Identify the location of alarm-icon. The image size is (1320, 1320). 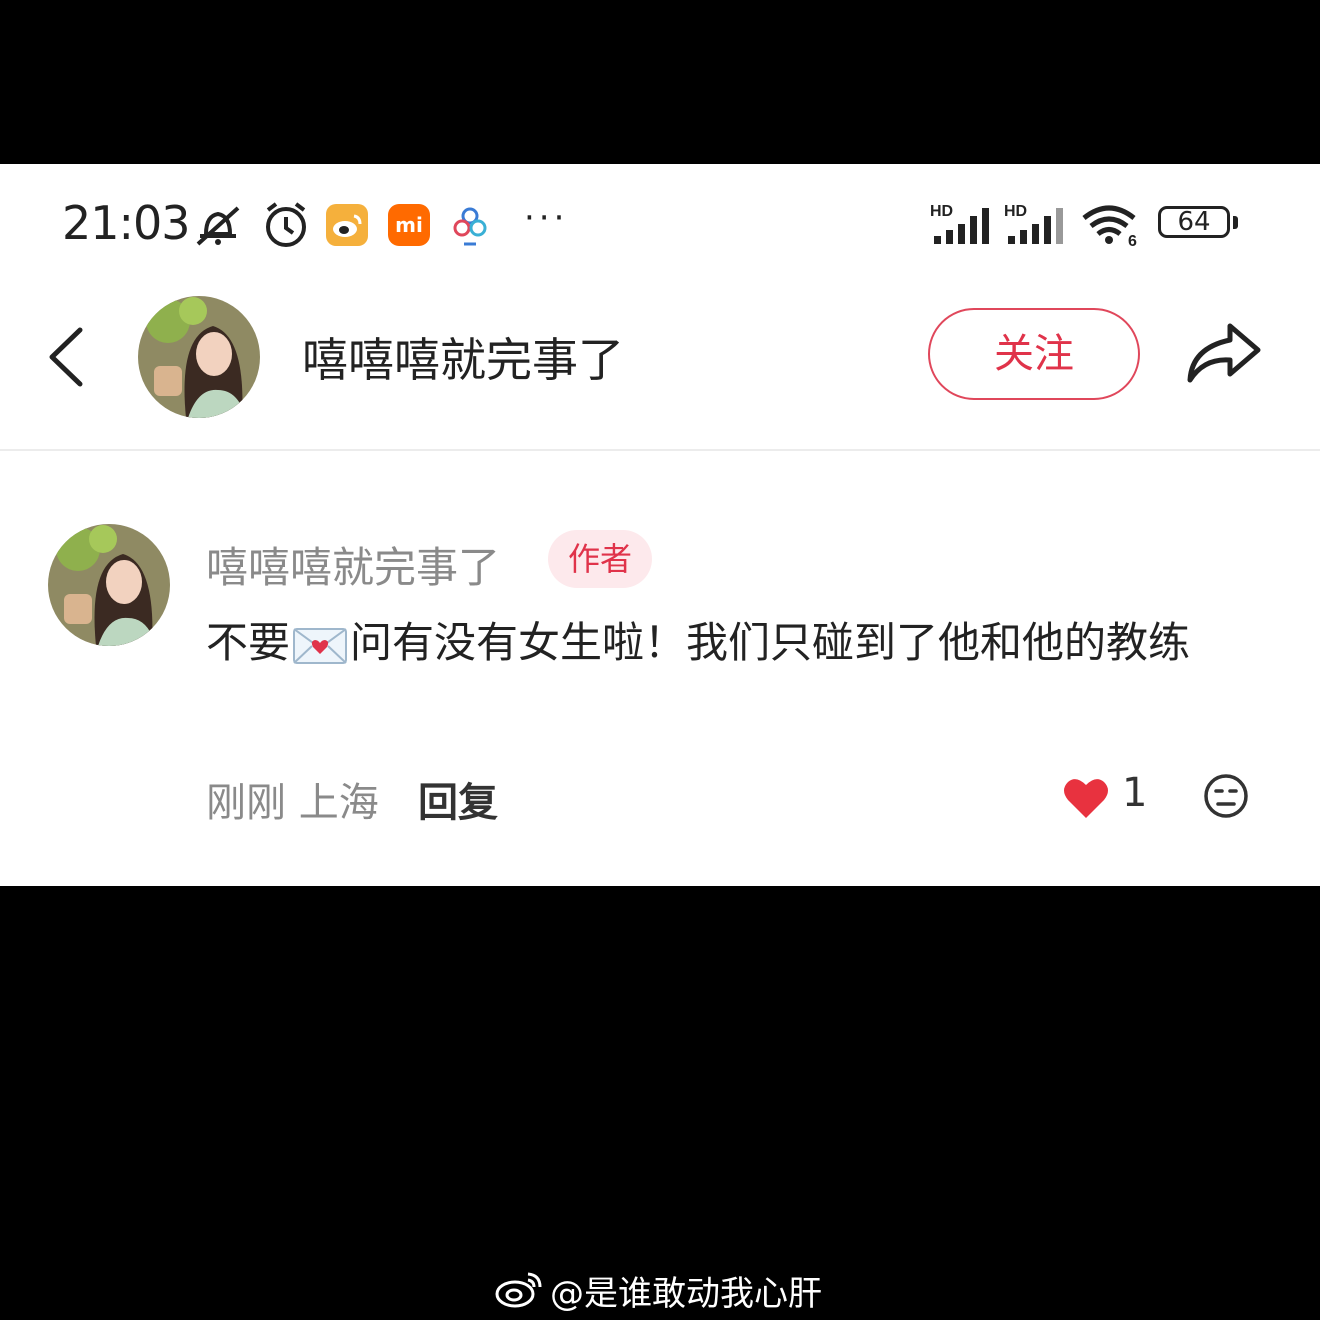
(286, 224).